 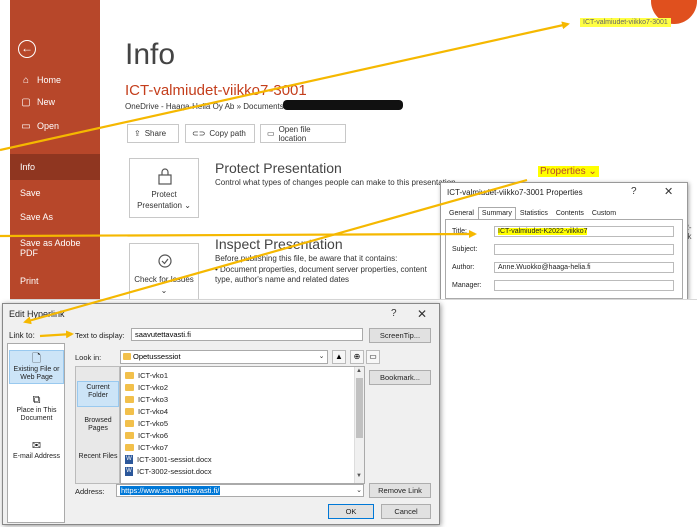 I want to click on existing-file-label: Existing File or Web Page, so click(x=36, y=373).